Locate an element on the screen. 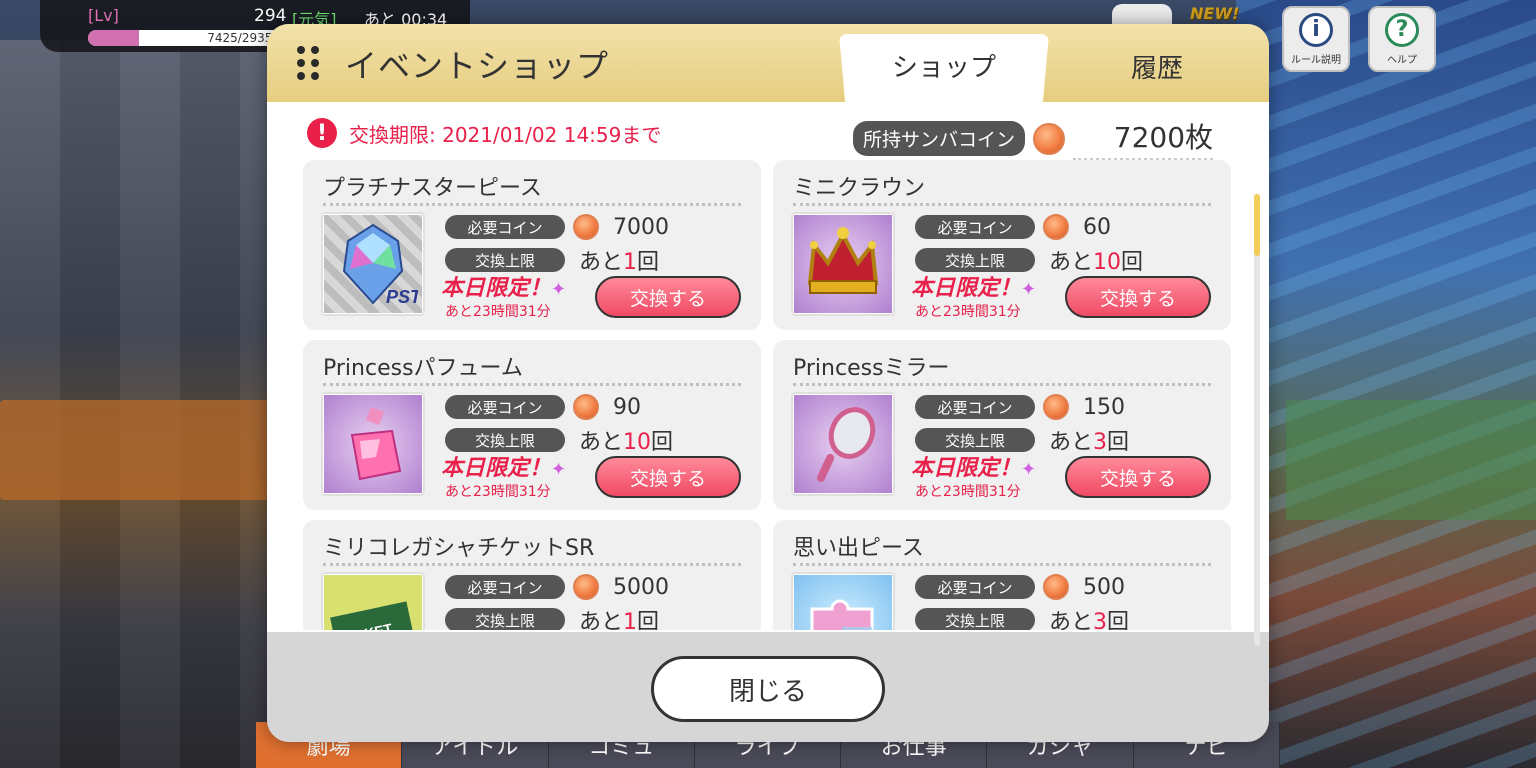  perfume-bottle-icon is located at coordinates (376, 444).